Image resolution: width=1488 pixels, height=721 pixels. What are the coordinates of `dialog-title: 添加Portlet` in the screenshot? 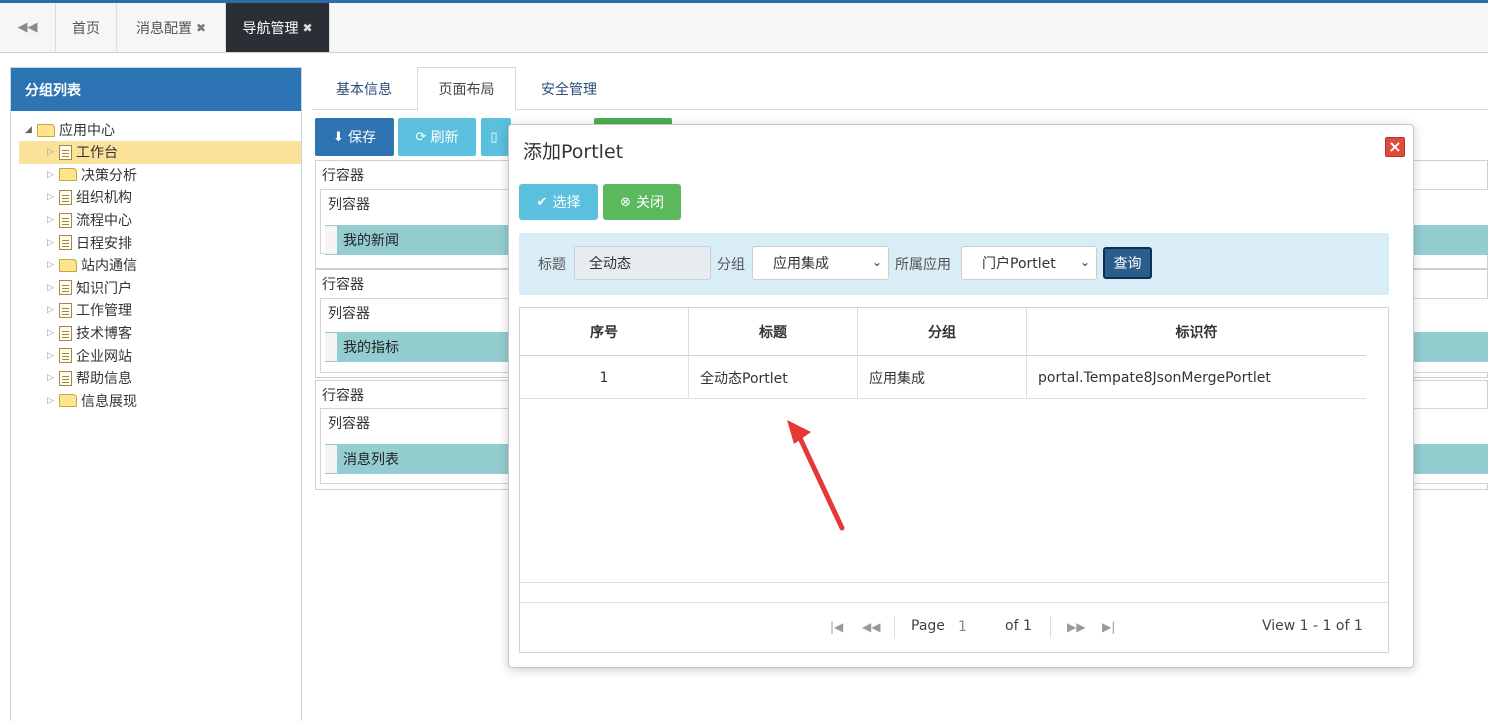 It's located at (573, 152).